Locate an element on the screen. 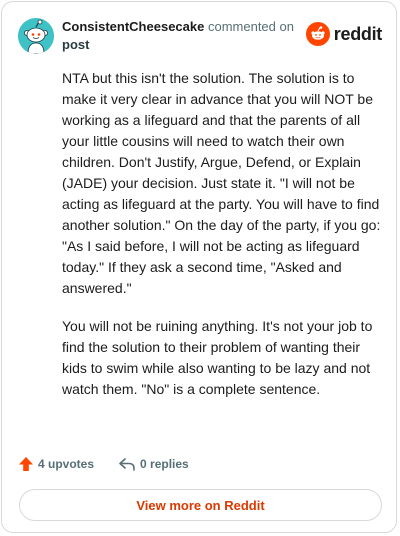  upvote-arrow-icon is located at coordinates (26, 464).